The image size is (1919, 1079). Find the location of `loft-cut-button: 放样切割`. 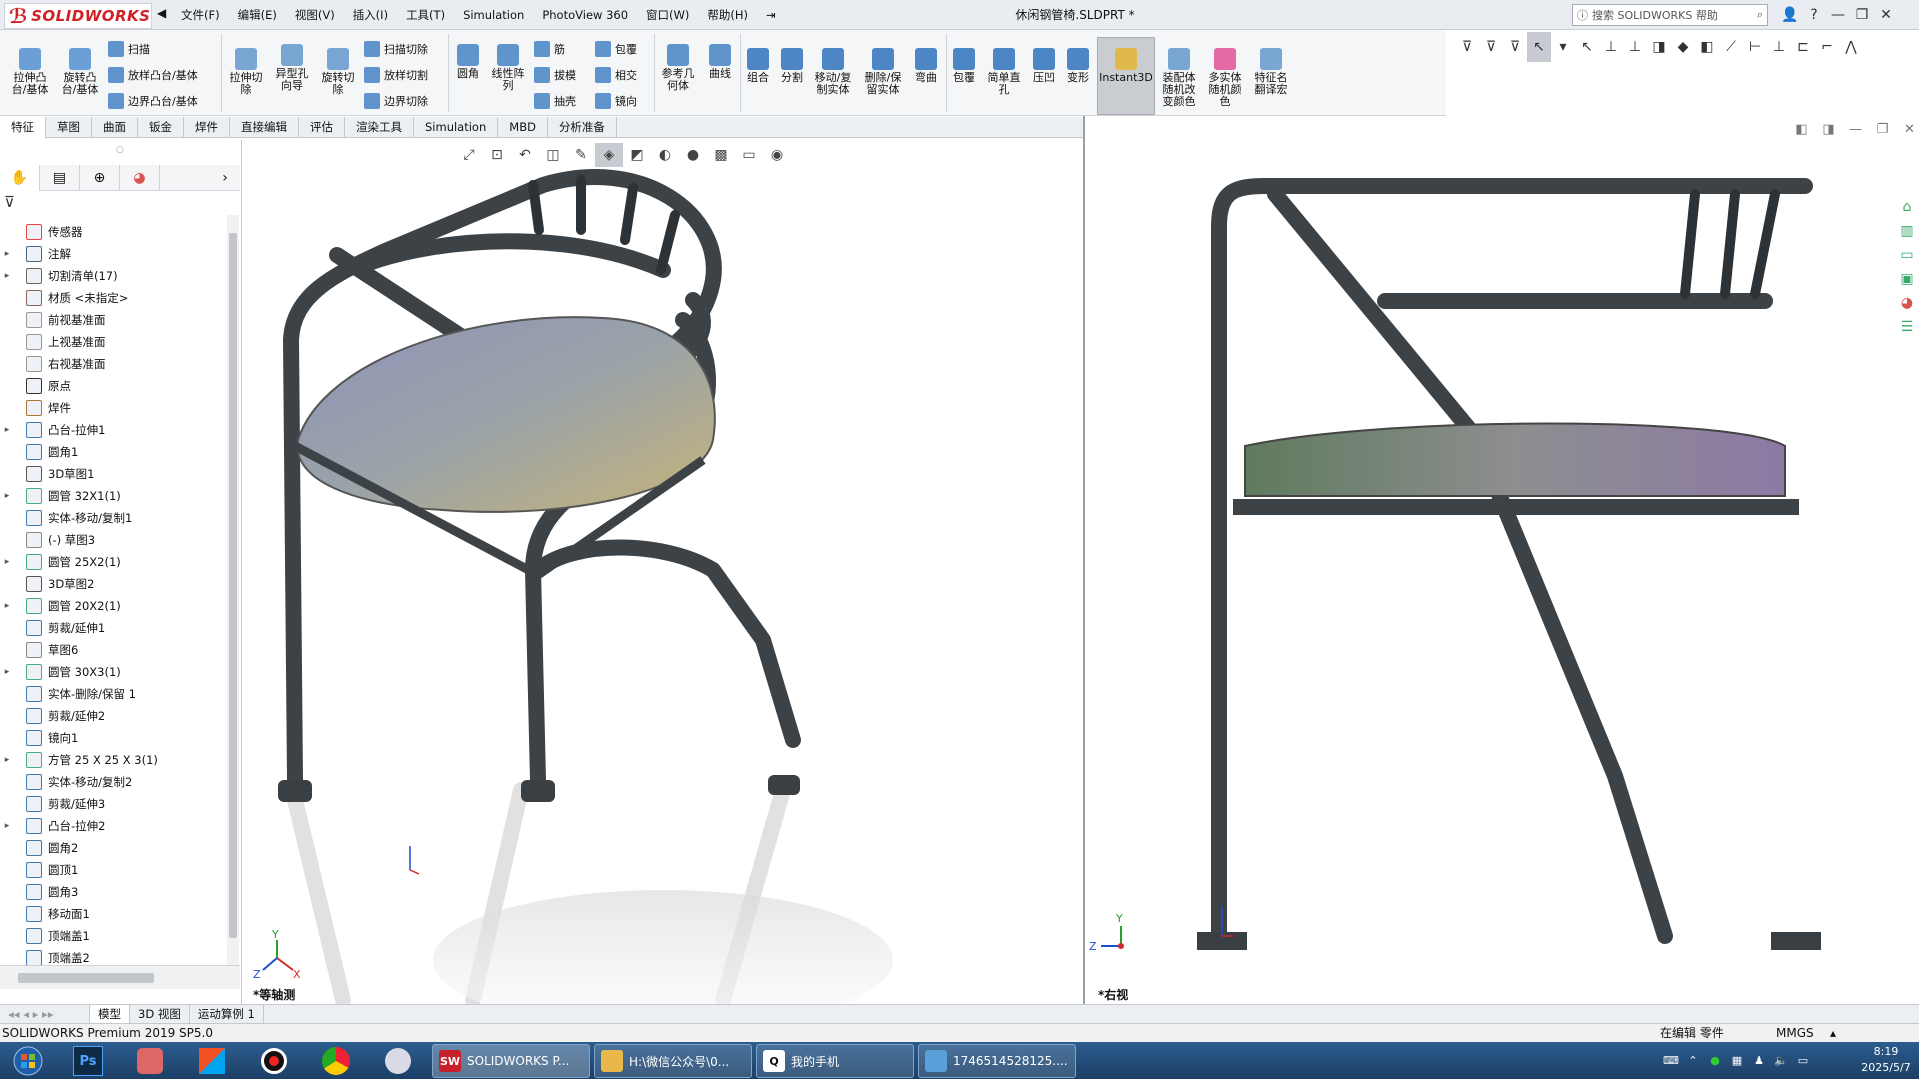

loft-cut-button: 放样切割 is located at coordinates (396, 75).